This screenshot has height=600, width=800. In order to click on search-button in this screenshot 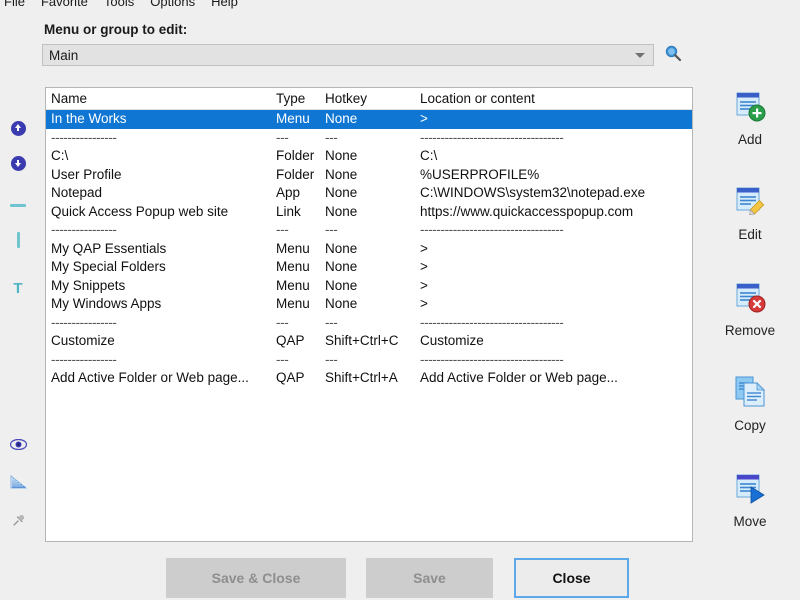, I will do `click(673, 55)`.